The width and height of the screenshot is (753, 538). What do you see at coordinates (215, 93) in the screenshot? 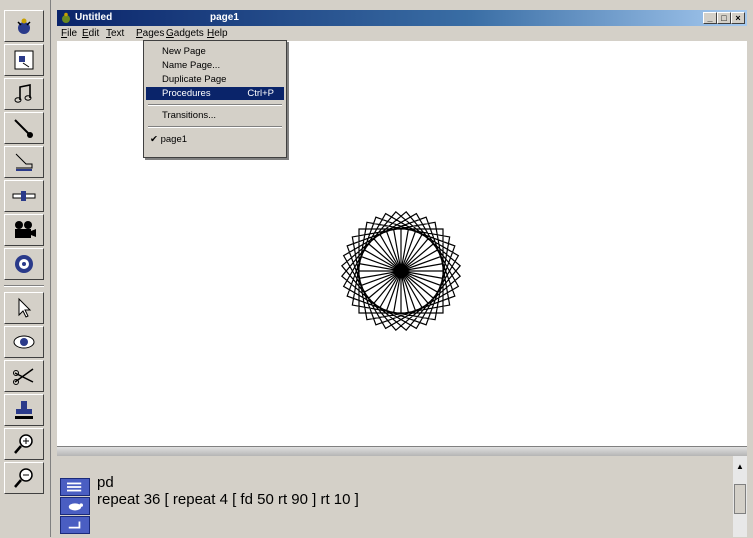
I see `menu-item-procedures: Procedures Ctrl+P` at bounding box center [215, 93].